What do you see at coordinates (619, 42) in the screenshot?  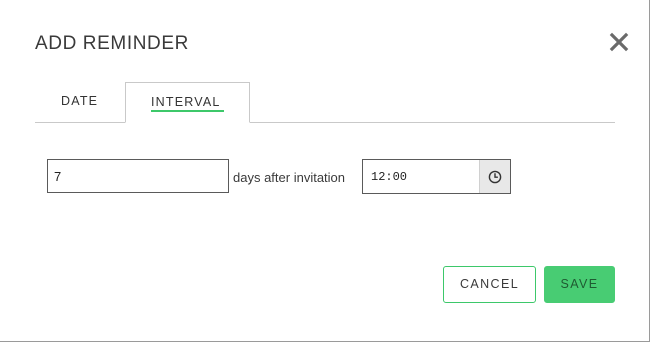 I see `close-icon` at bounding box center [619, 42].